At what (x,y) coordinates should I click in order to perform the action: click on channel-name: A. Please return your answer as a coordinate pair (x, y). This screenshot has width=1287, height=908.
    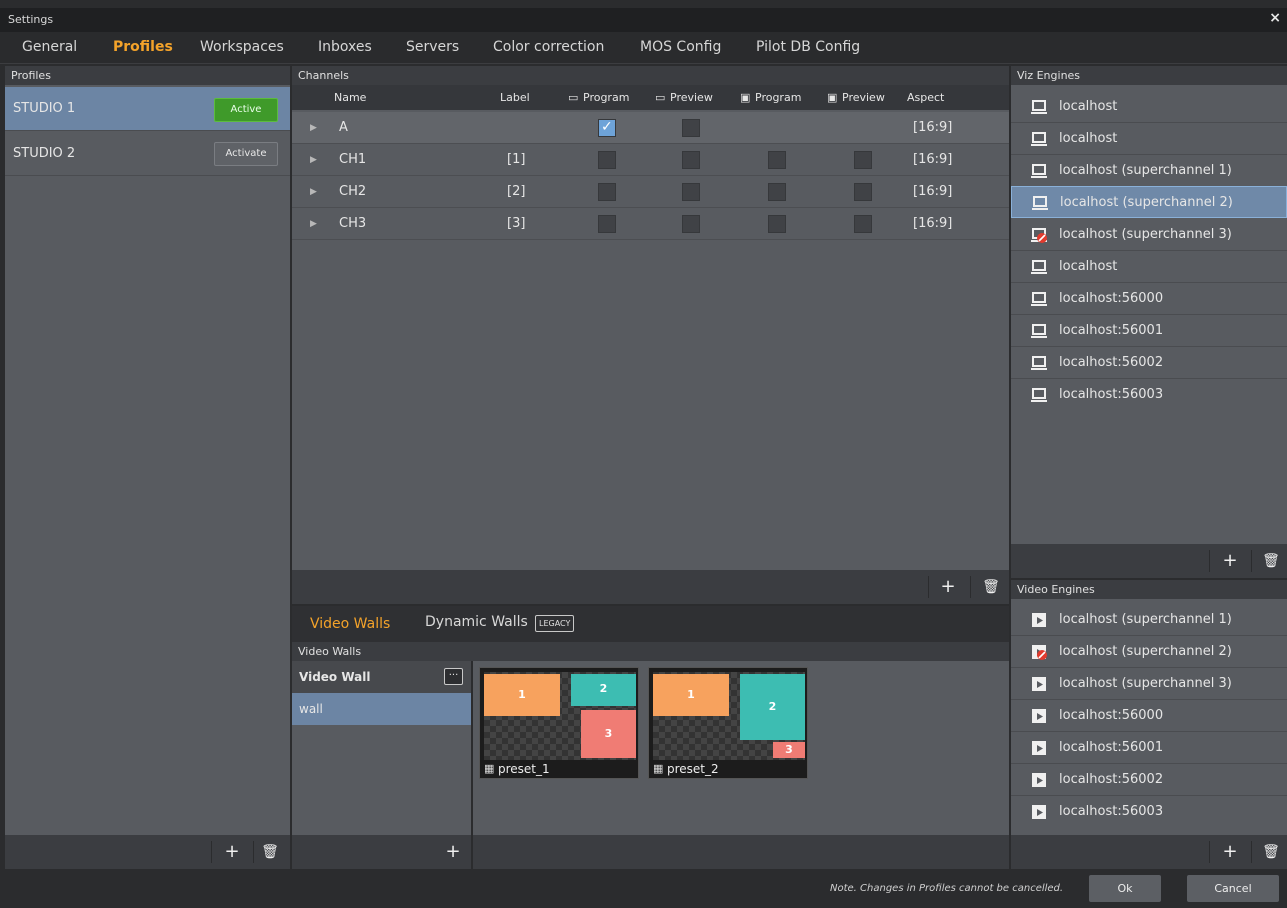
    Looking at the image, I should click on (343, 127).